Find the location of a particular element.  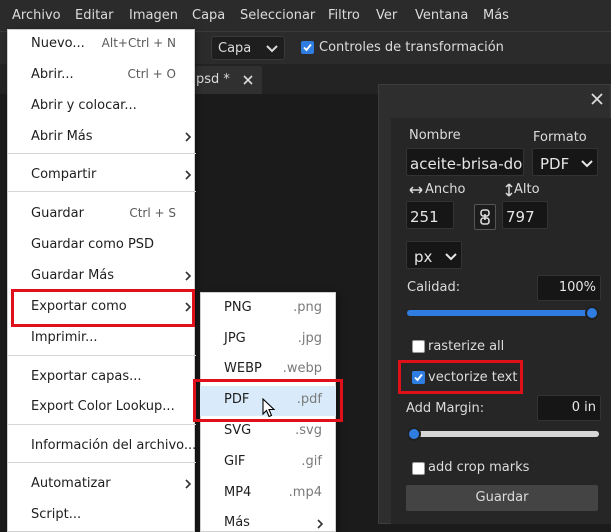

margin-input: 0 in is located at coordinates (569, 408).